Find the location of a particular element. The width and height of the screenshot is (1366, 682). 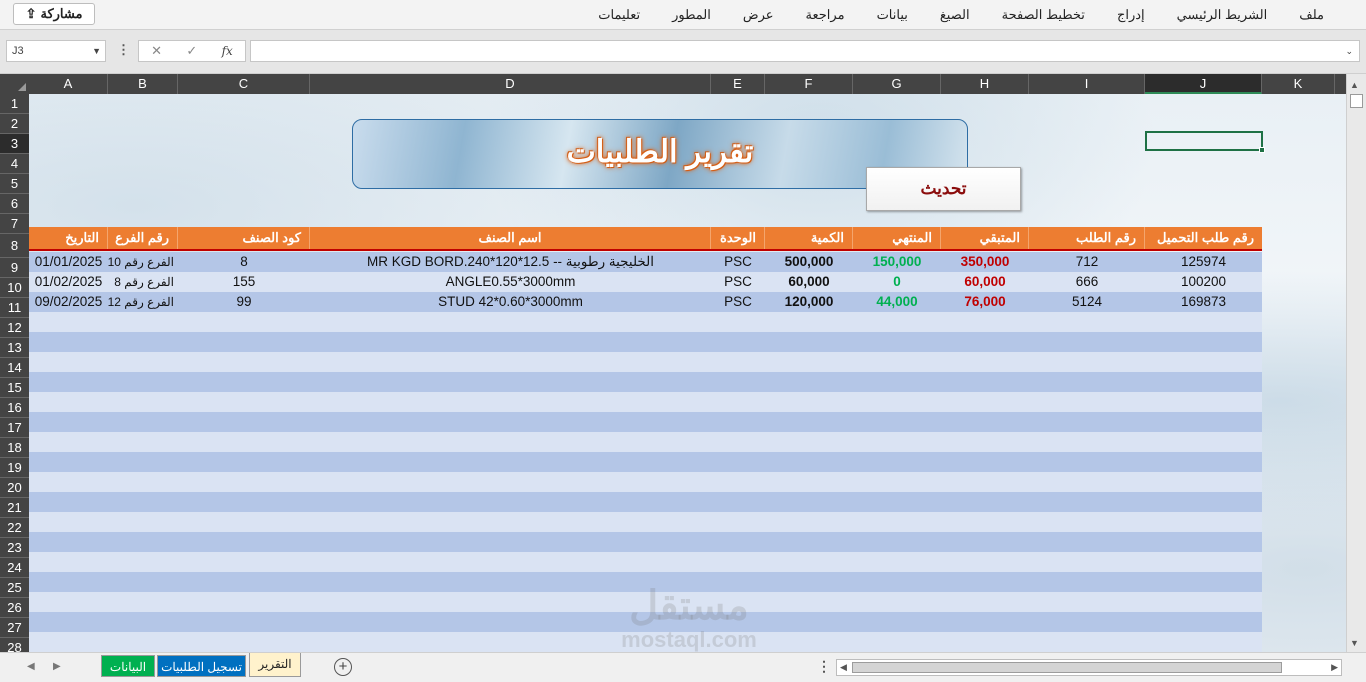

ribbon-tab-9: تعليمات is located at coordinates (619, 15).